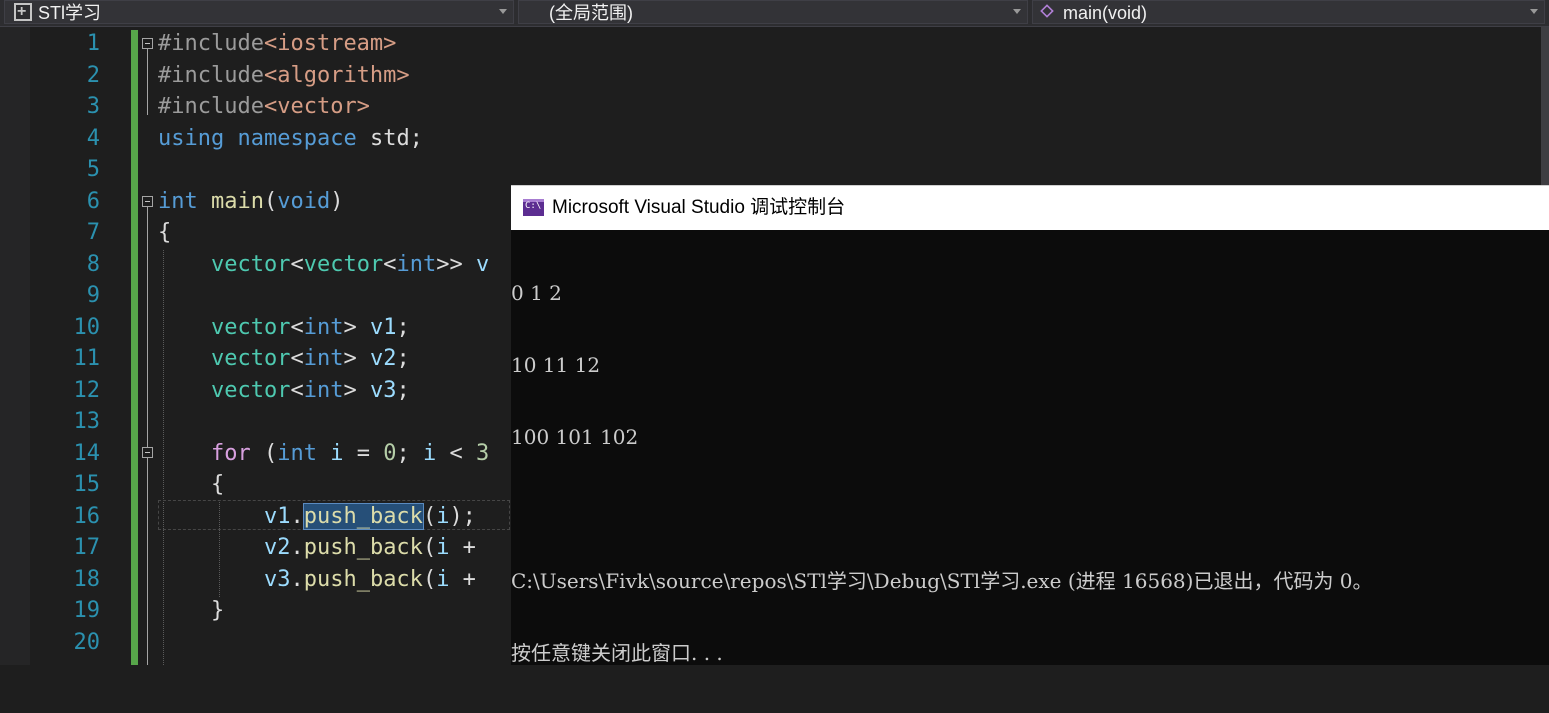  What do you see at coordinates (1288, 12) in the screenshot?
I see `member-dropdown: main(void)` at bounding box center [1288, 12].